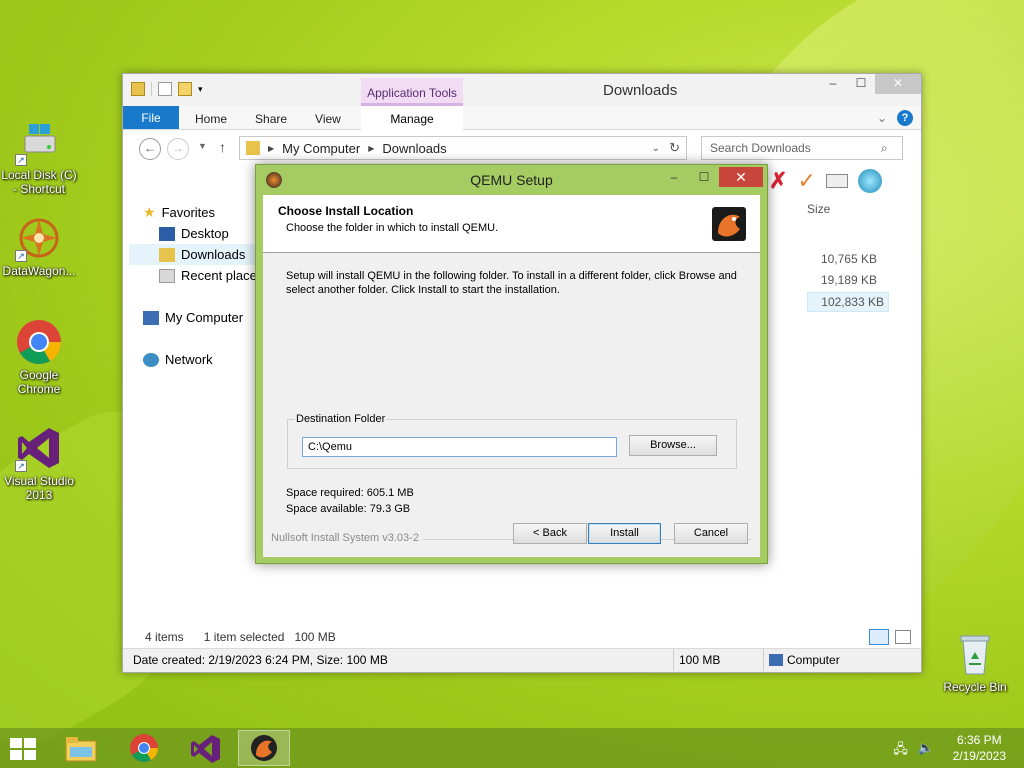  Describe the element at coordinates (640, 90) in the screenshot. I see `window-title: Downloads` at that location.